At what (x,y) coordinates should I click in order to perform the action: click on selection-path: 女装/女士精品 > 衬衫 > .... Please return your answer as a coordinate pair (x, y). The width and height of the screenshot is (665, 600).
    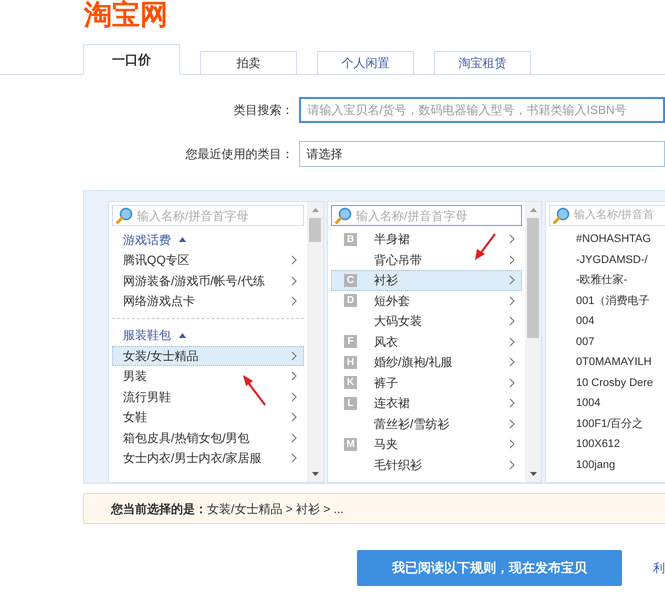
    Looking at the image, I should click on (275, 509).